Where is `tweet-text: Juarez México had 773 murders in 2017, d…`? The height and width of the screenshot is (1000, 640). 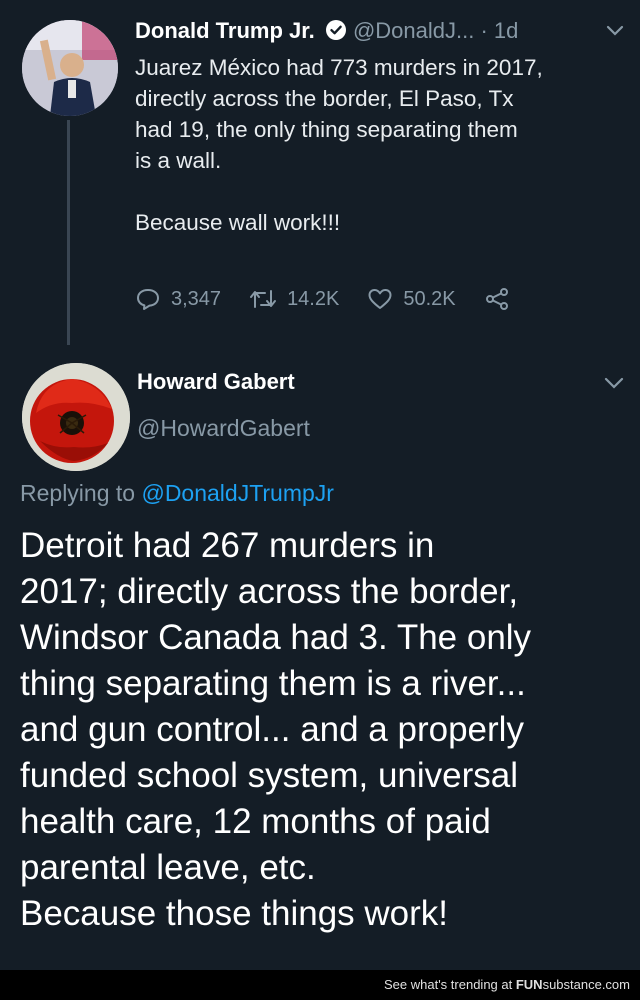 tweet-text: Juarez México had 773 murders in 2017, d… is located at coordinates (377, 145).